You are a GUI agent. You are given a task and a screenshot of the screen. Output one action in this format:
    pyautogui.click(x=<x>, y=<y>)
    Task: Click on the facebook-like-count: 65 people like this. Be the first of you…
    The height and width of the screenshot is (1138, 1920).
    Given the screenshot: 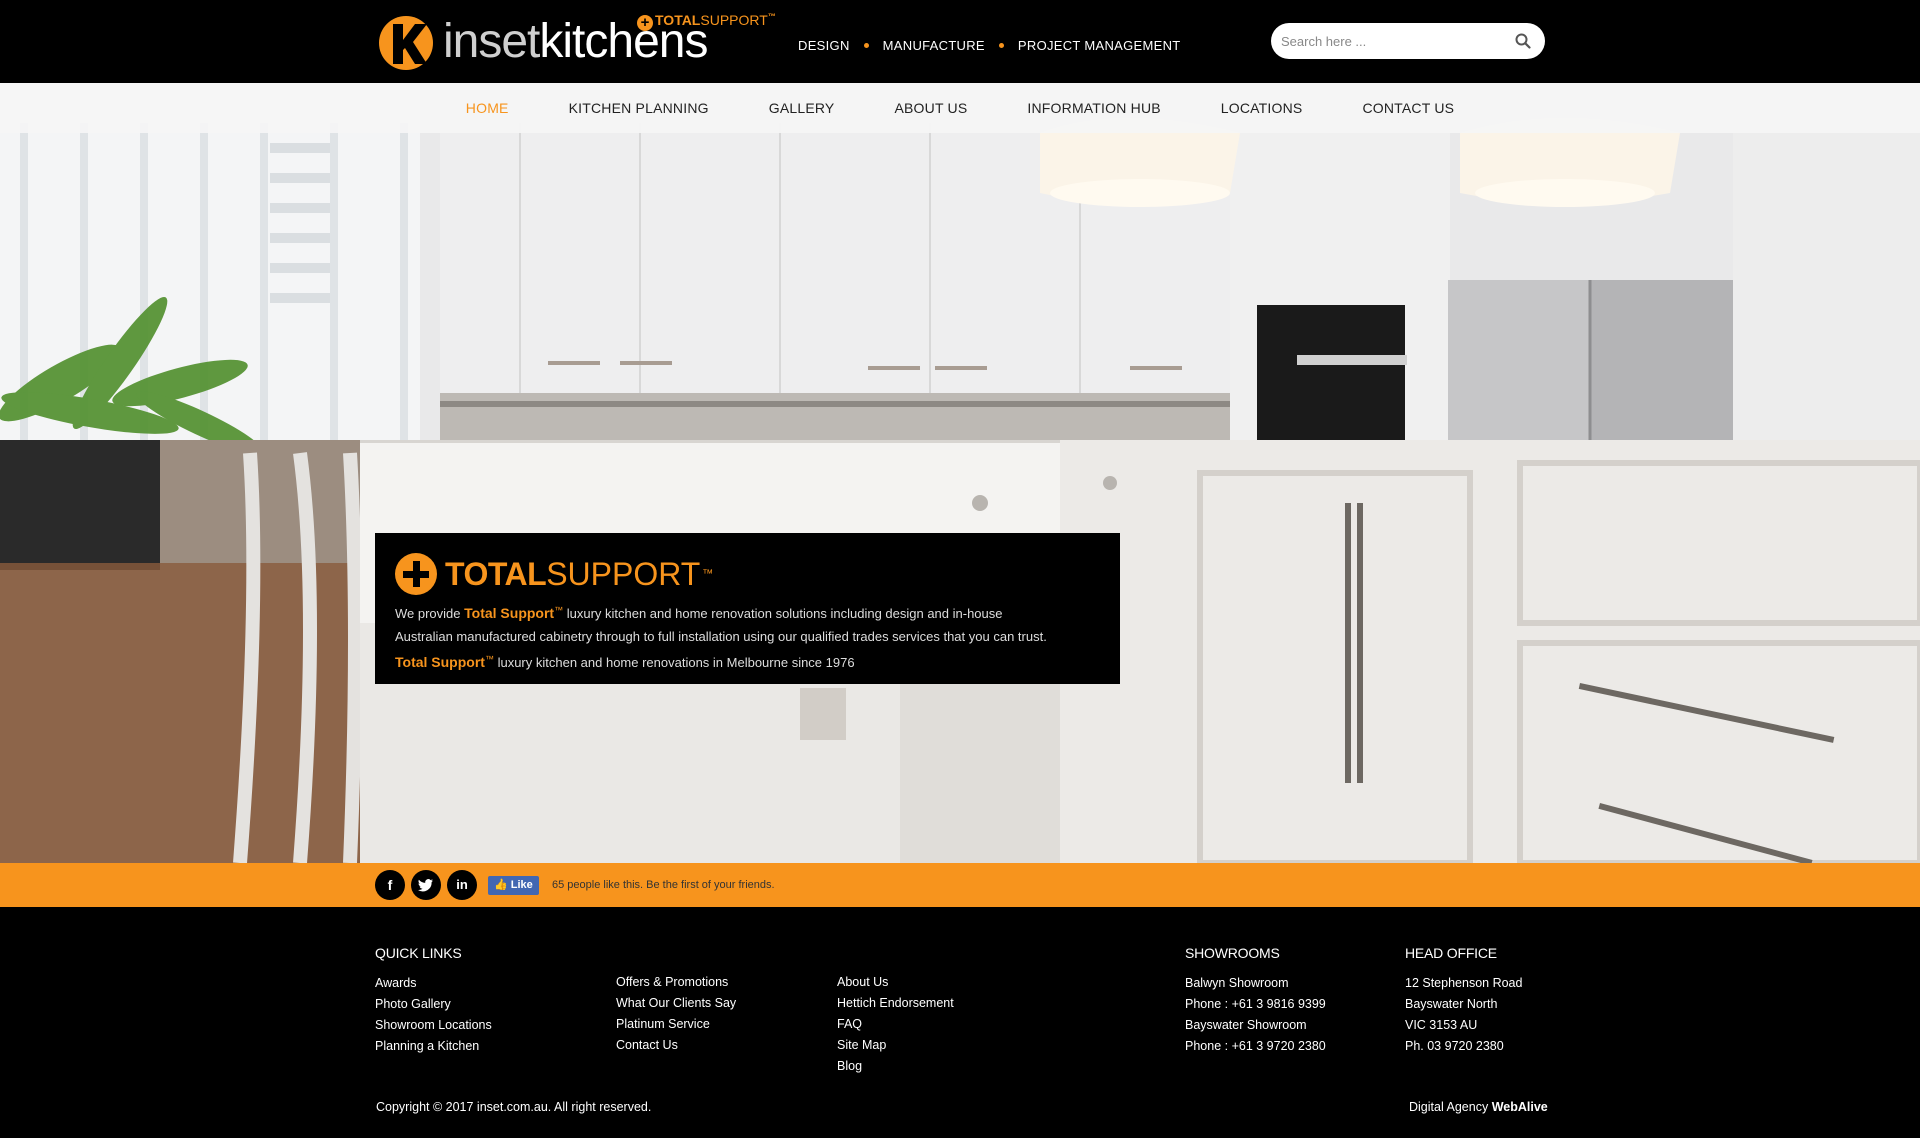 What is the action you would take?
    pyautogui.click(x=663, y=885)
    